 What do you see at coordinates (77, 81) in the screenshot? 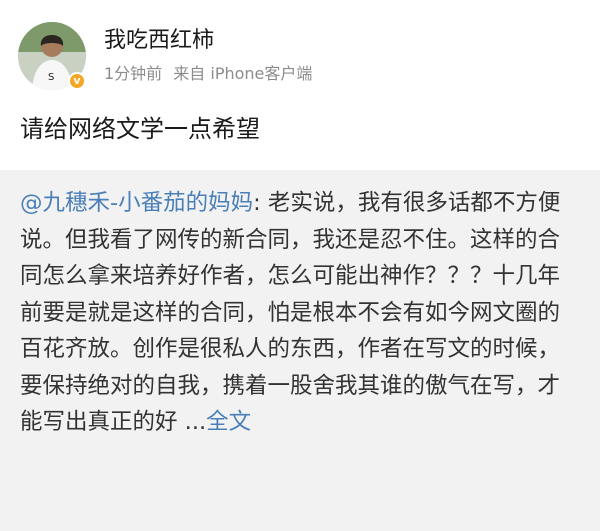
I see `verified-badge-icon: v` at bounding box center [77, 81].